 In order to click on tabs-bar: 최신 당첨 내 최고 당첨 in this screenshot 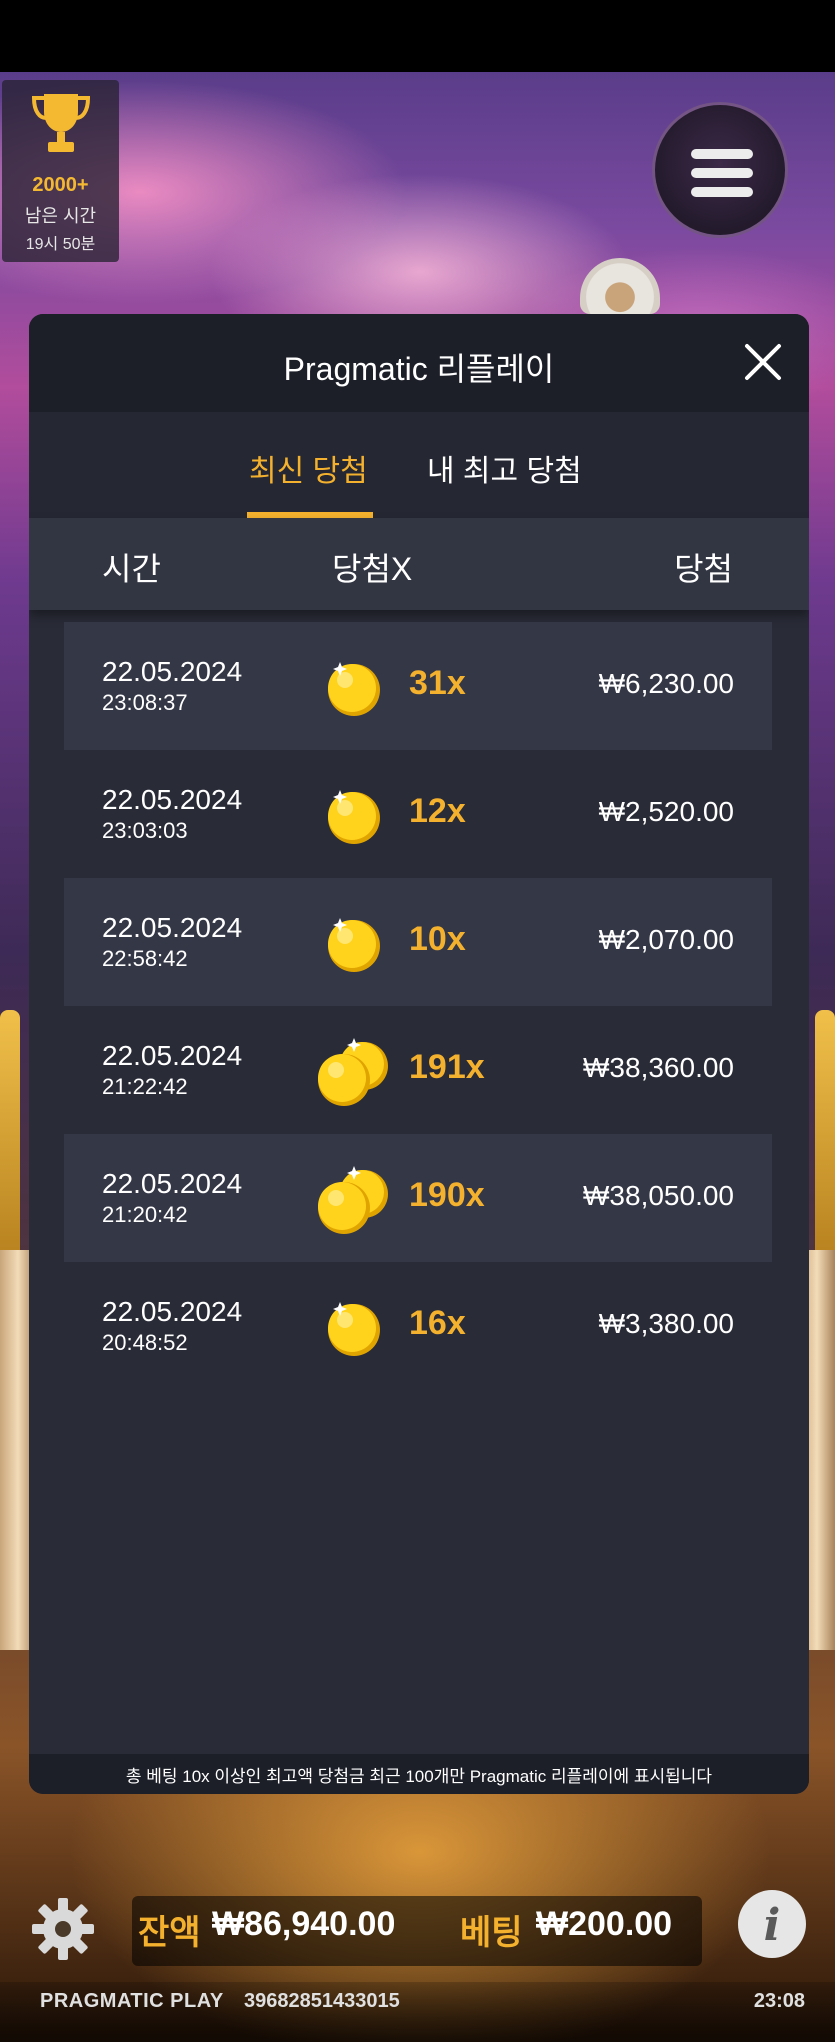, I will do `click(419, 465)`.